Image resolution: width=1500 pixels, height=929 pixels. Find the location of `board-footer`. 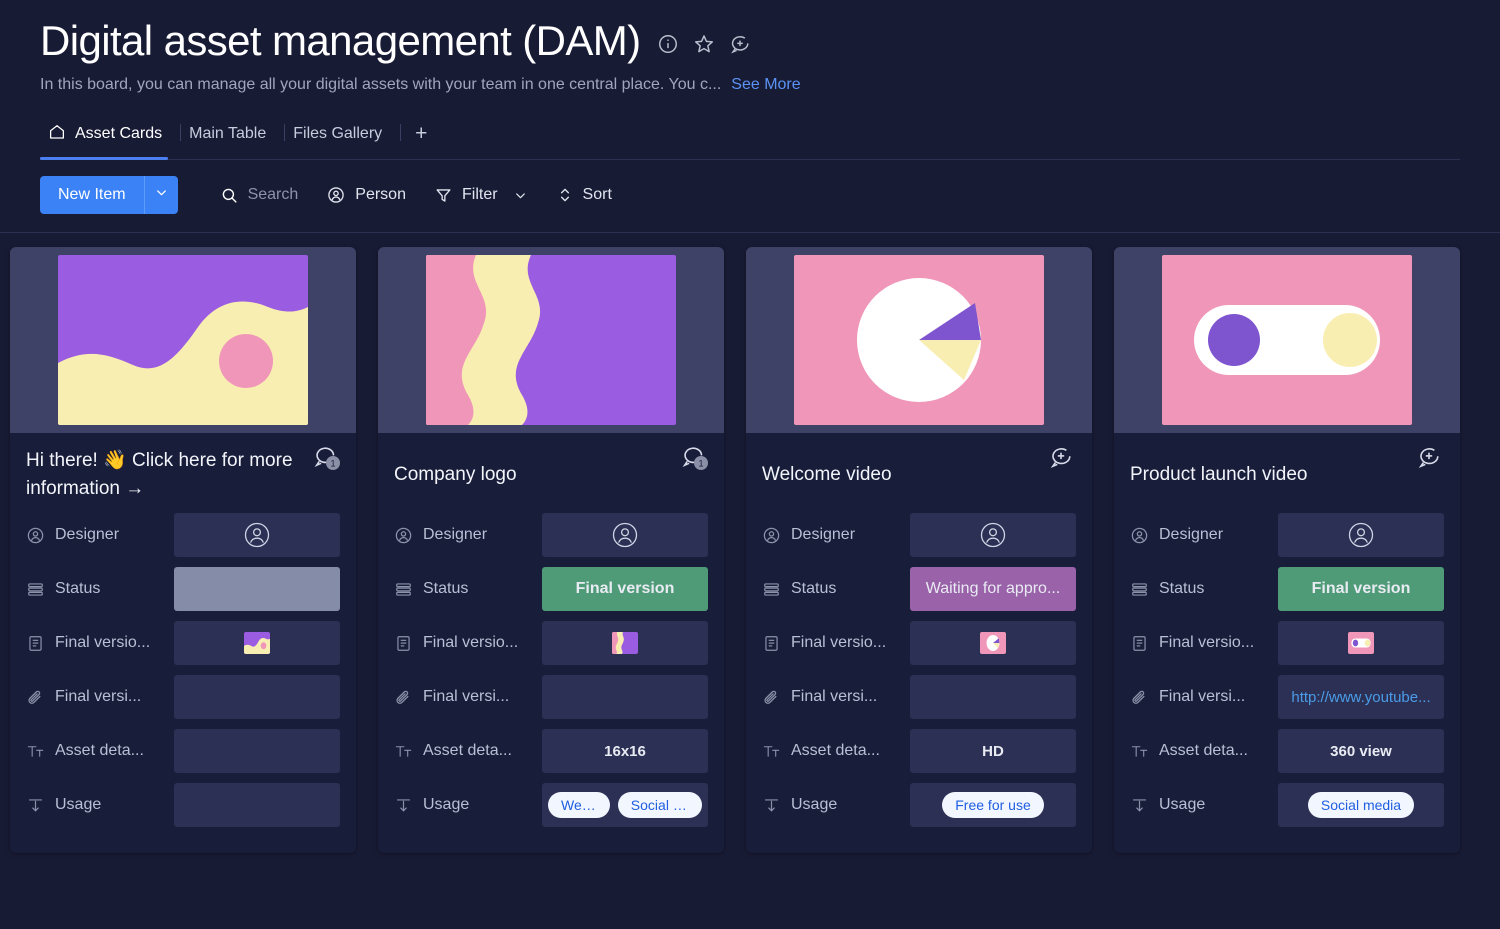

board-footer is located at coordinates (750, 880).